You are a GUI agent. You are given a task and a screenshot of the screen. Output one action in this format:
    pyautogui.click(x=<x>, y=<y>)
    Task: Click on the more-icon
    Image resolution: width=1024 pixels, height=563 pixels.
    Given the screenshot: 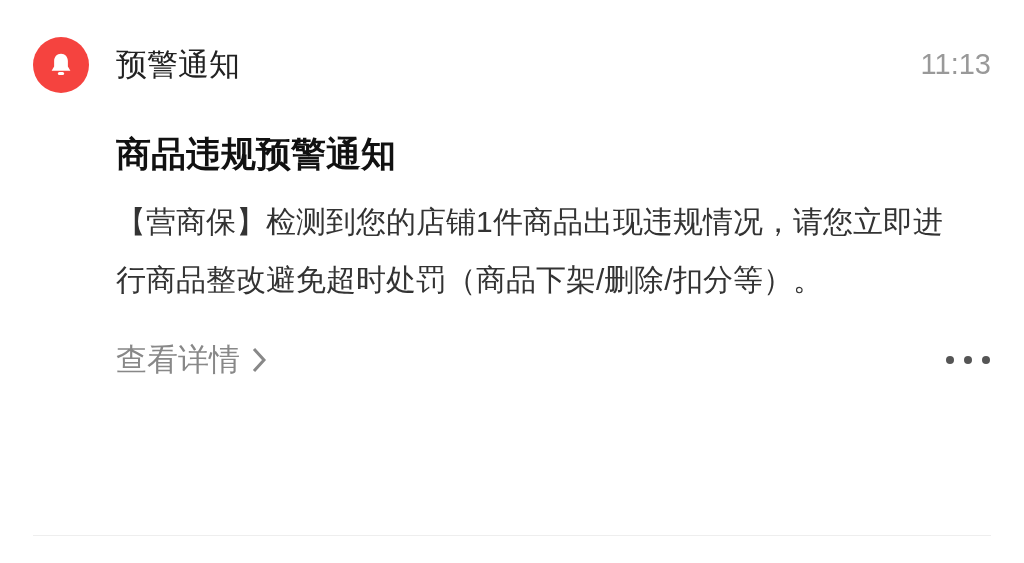 What is the action you would take?
    pyautogui.click(x=968, y=360)
    